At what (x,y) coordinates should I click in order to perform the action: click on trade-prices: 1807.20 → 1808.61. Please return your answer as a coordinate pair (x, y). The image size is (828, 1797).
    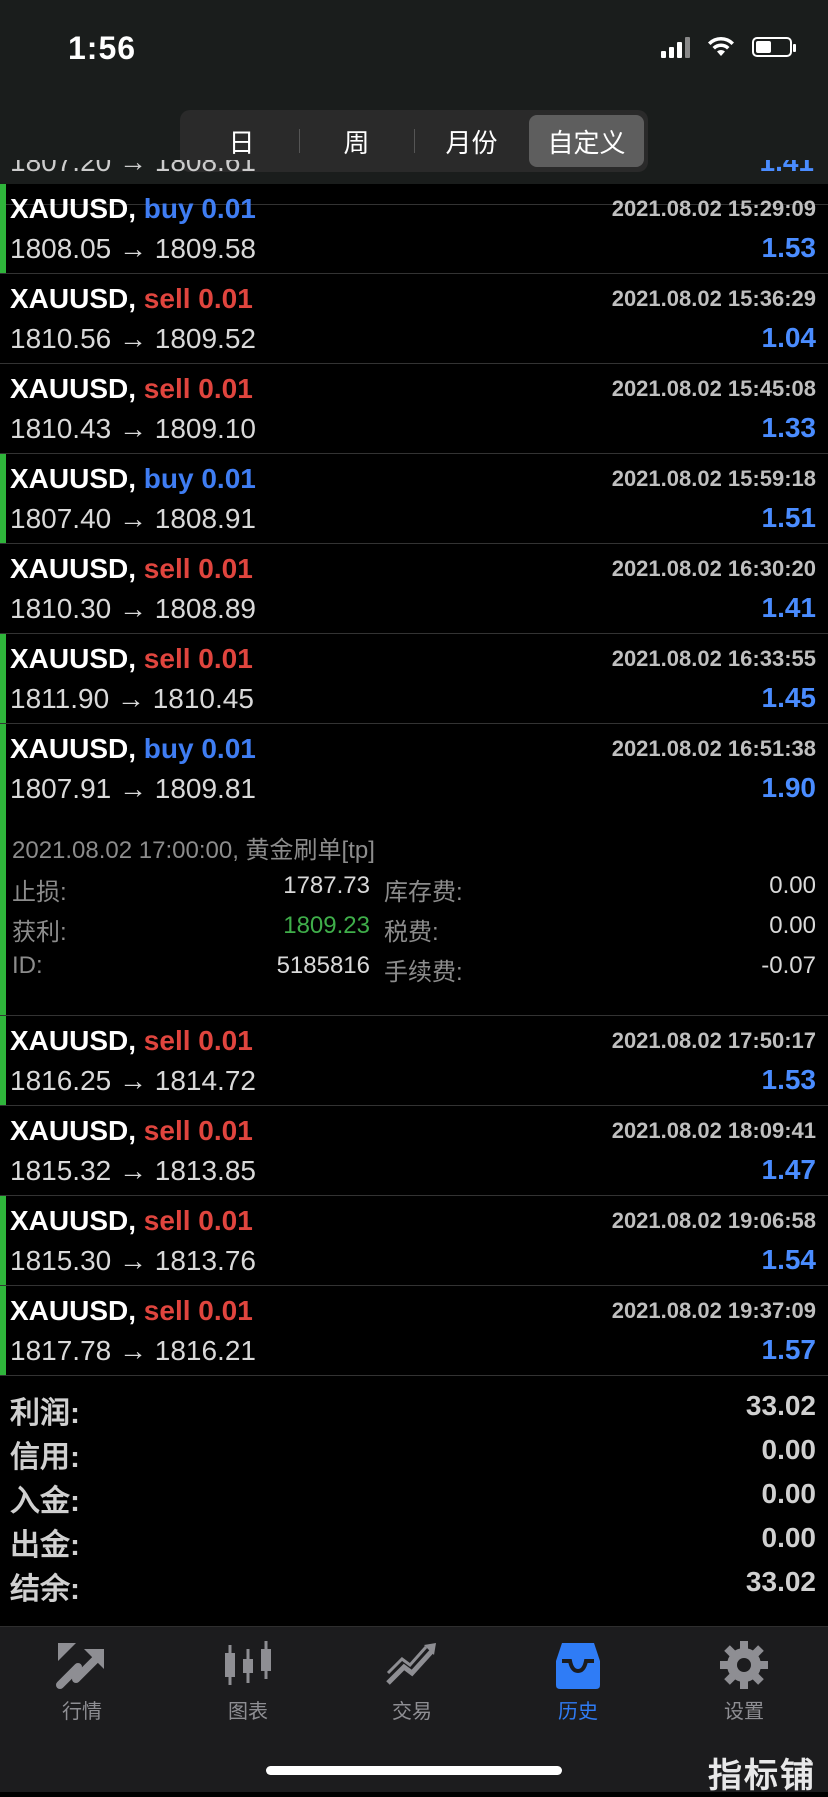
    Looking at the image, I should click on (133, 168).